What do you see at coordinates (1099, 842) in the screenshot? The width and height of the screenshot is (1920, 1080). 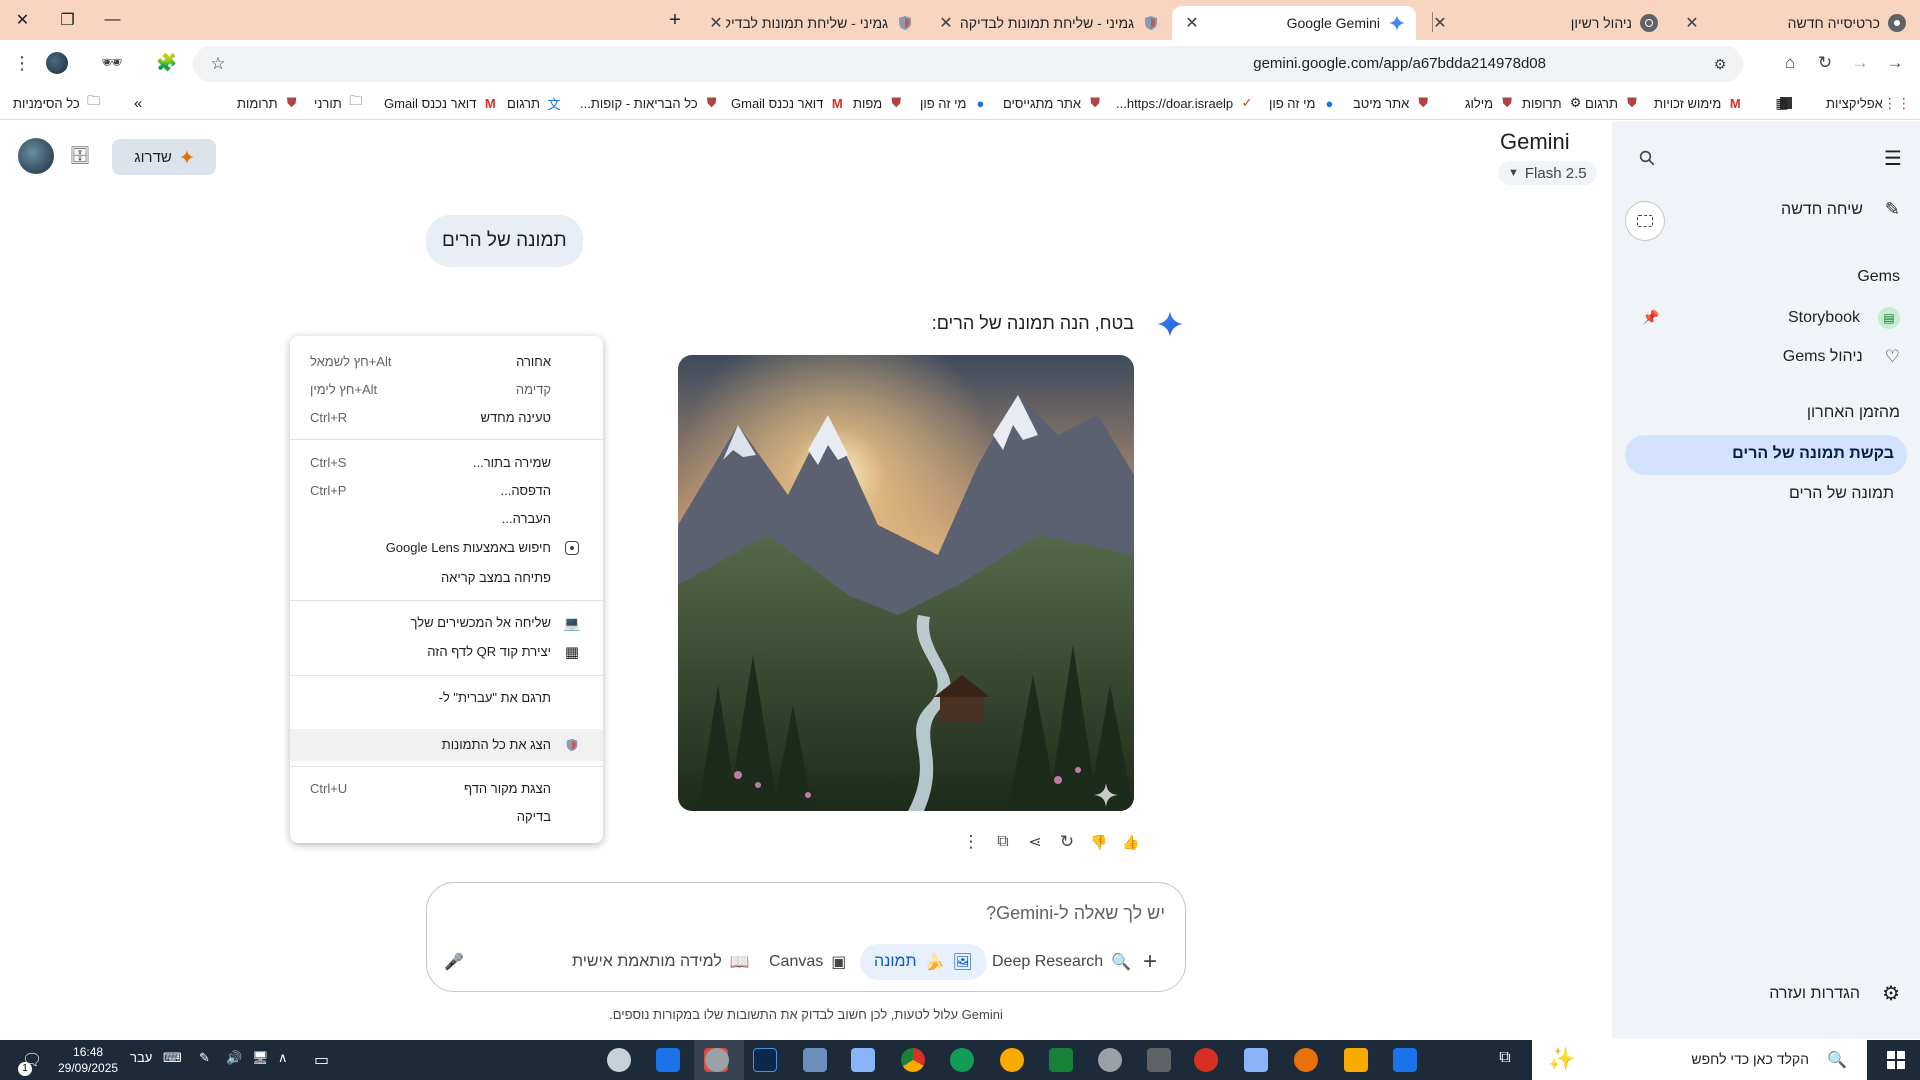 I see `thumbs-down-button: 👎` at bounding box center [1099, 842].